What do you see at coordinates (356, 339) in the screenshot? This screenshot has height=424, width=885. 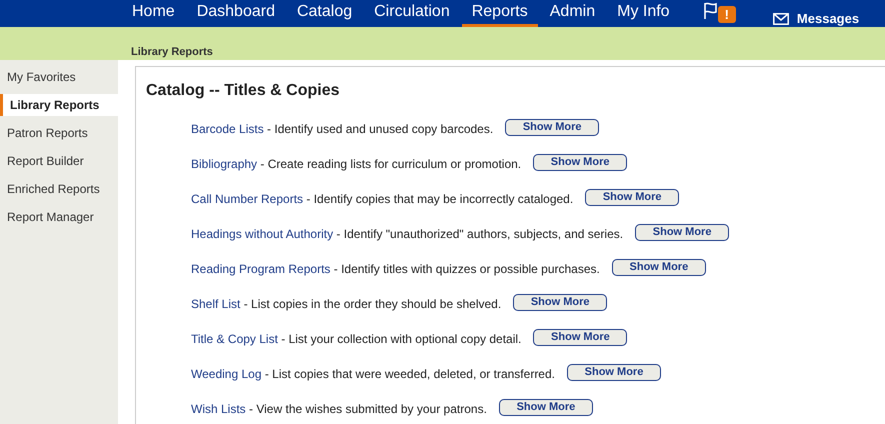 I see `report-description: Title & Copy List - List your collection with optional copy detail.` at bounding box center [356, 339].